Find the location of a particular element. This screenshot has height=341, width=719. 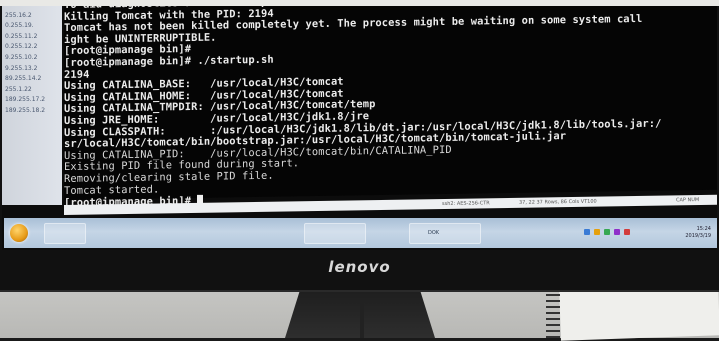

taskbar-item-label: DOK is located at coordinates (434, 233).